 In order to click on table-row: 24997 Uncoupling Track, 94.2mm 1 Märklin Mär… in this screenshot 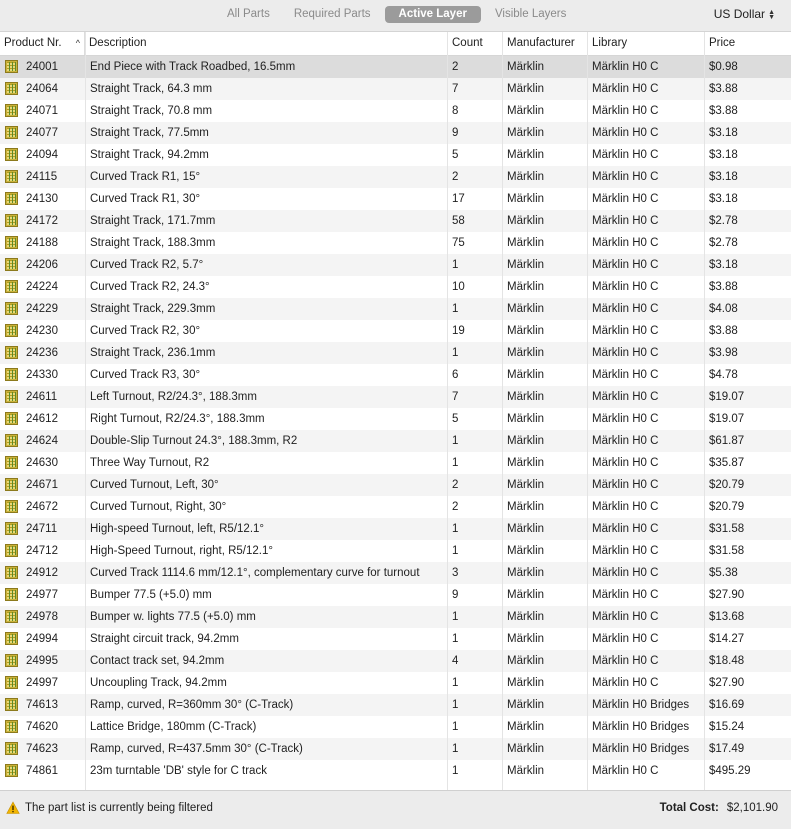, I will do `click(395, 683)`.